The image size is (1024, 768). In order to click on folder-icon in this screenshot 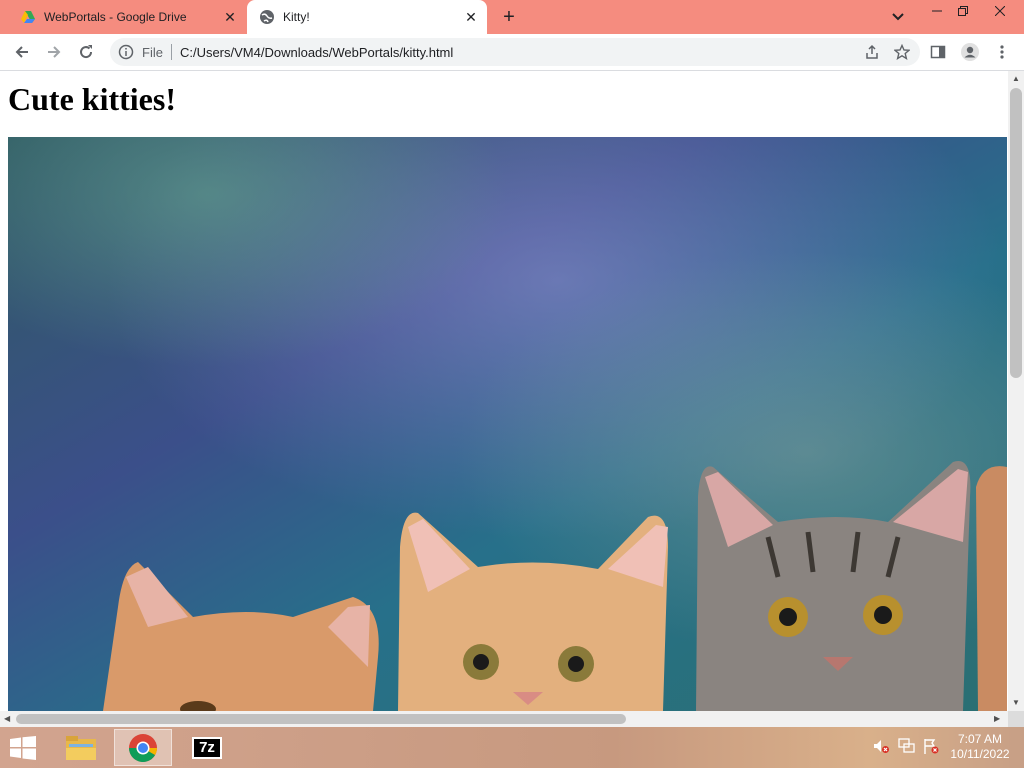, I will do `click(81, 747)`.